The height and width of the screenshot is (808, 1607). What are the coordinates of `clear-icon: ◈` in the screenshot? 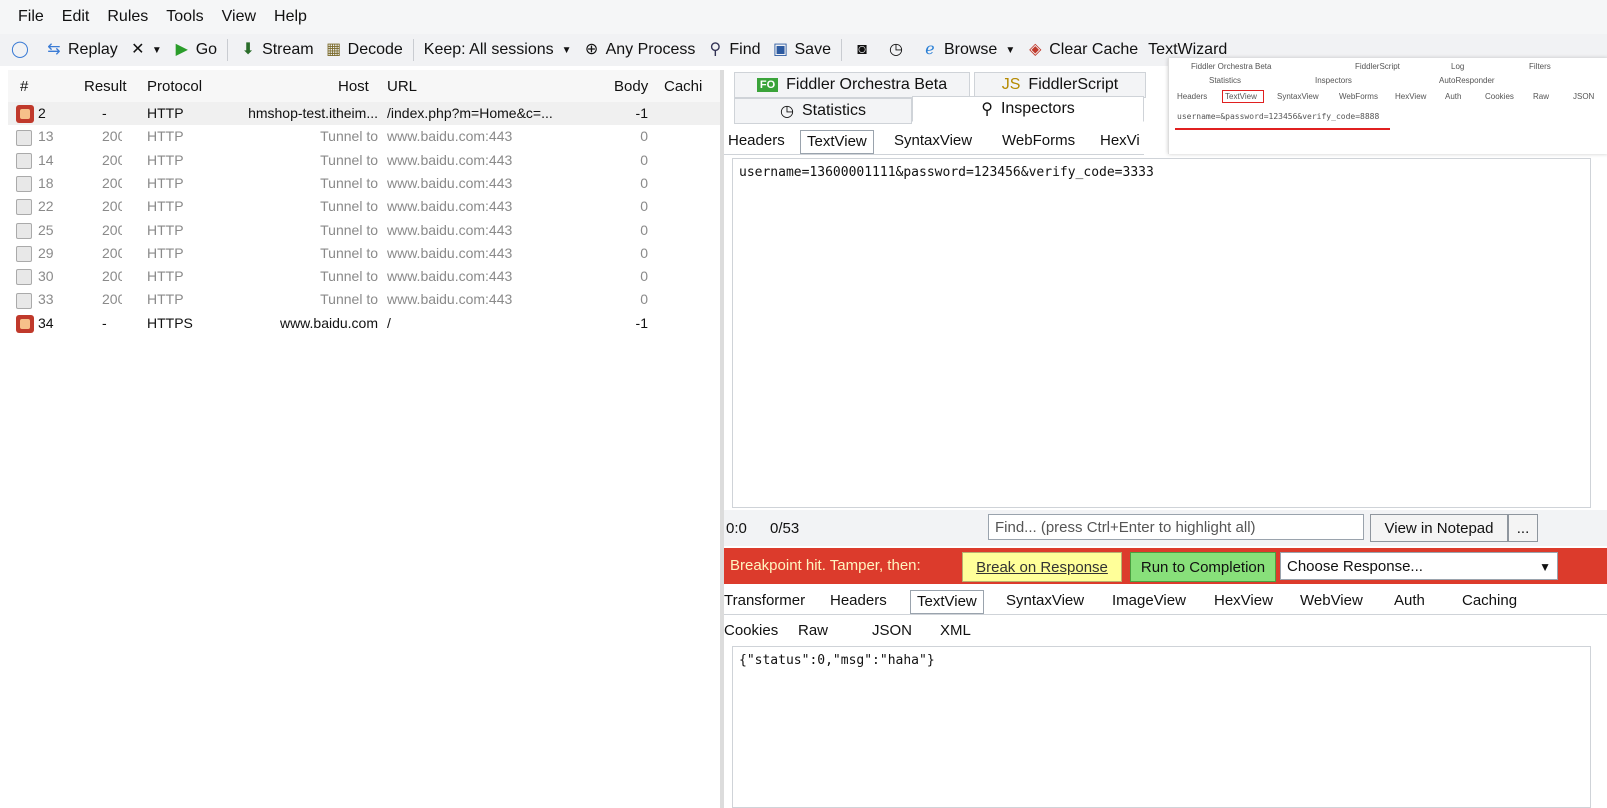 It's located at (1035, 49).